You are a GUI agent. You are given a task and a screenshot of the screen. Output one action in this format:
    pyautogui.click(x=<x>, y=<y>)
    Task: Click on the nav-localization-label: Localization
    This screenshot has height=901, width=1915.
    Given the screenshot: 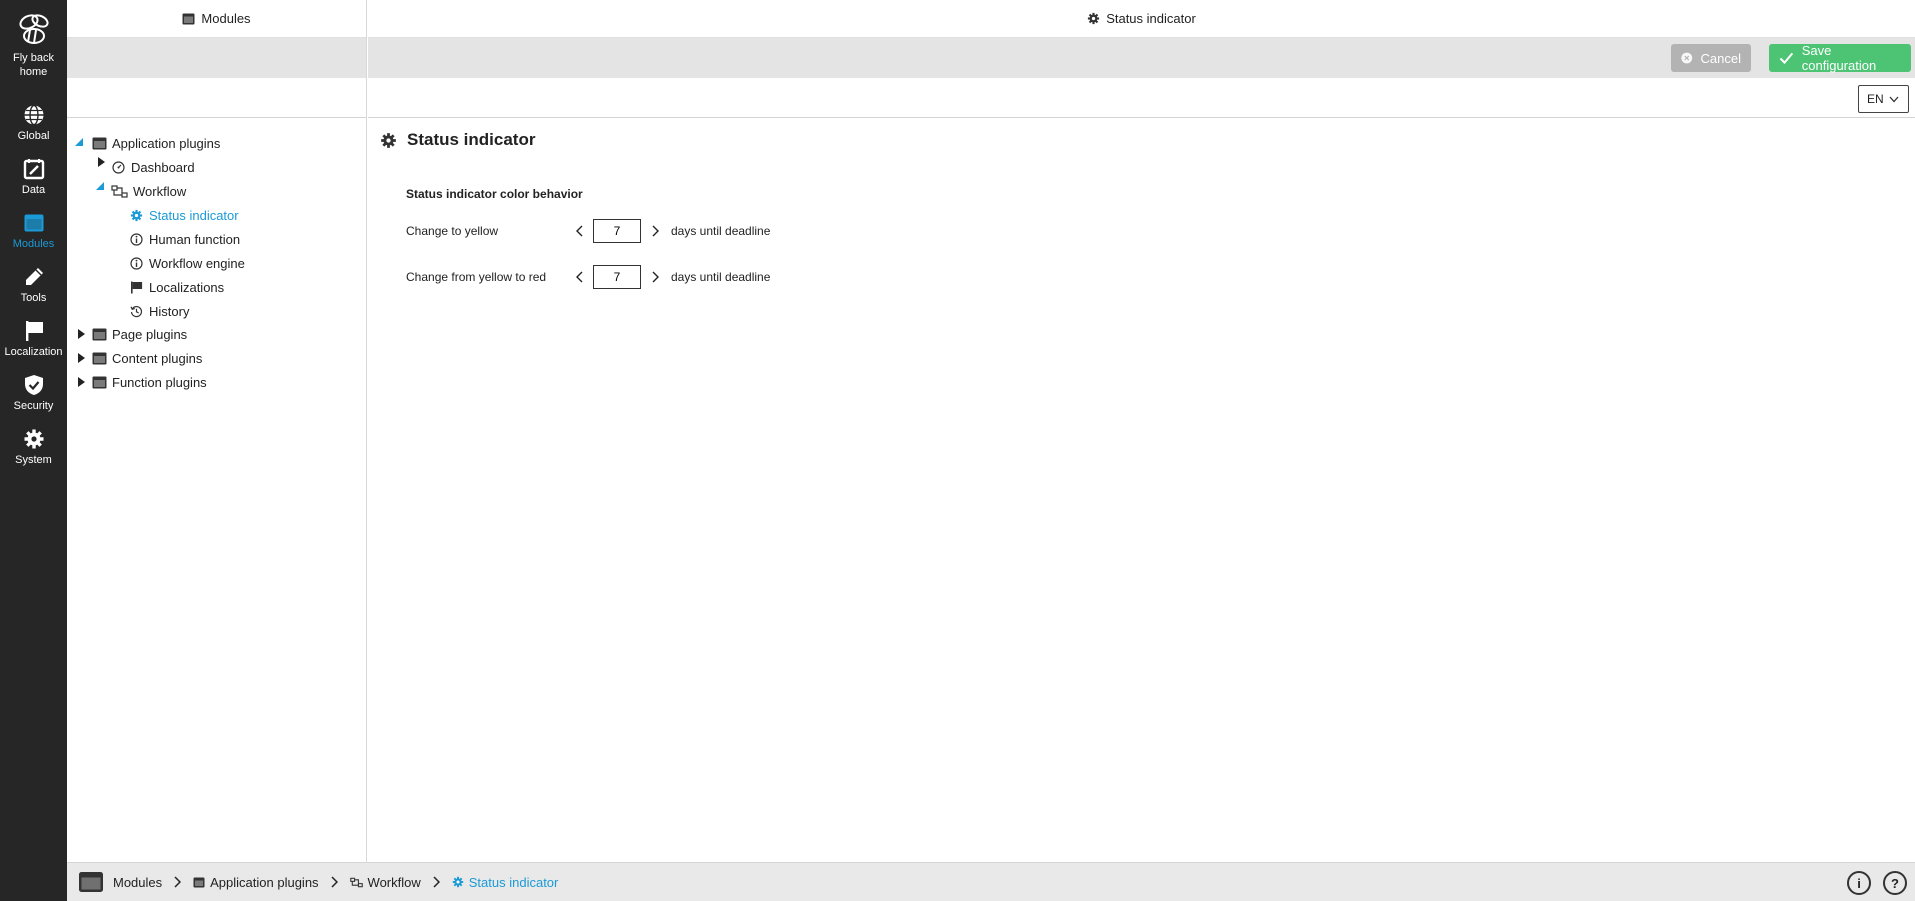 What is the action you would take?
    pyautogui.click(x=33, y=352)
    